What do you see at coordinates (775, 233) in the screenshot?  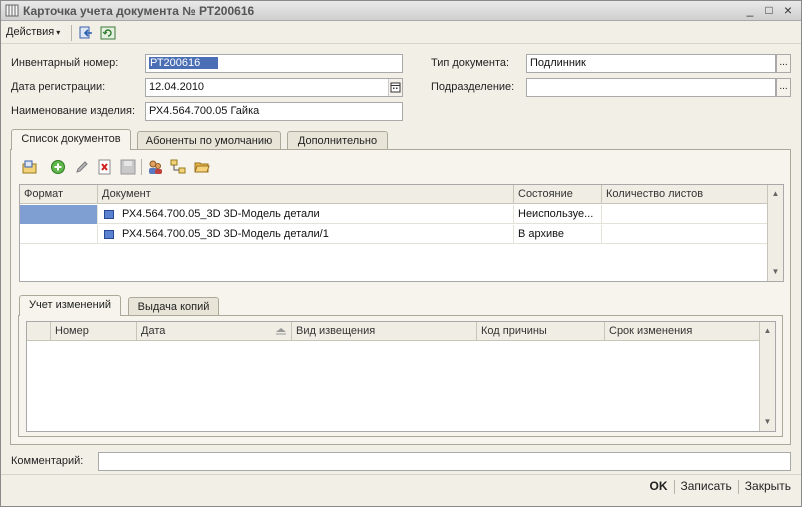 I see `documents-scrollbar: ▲ ▼` at bounding box center [775, 233].